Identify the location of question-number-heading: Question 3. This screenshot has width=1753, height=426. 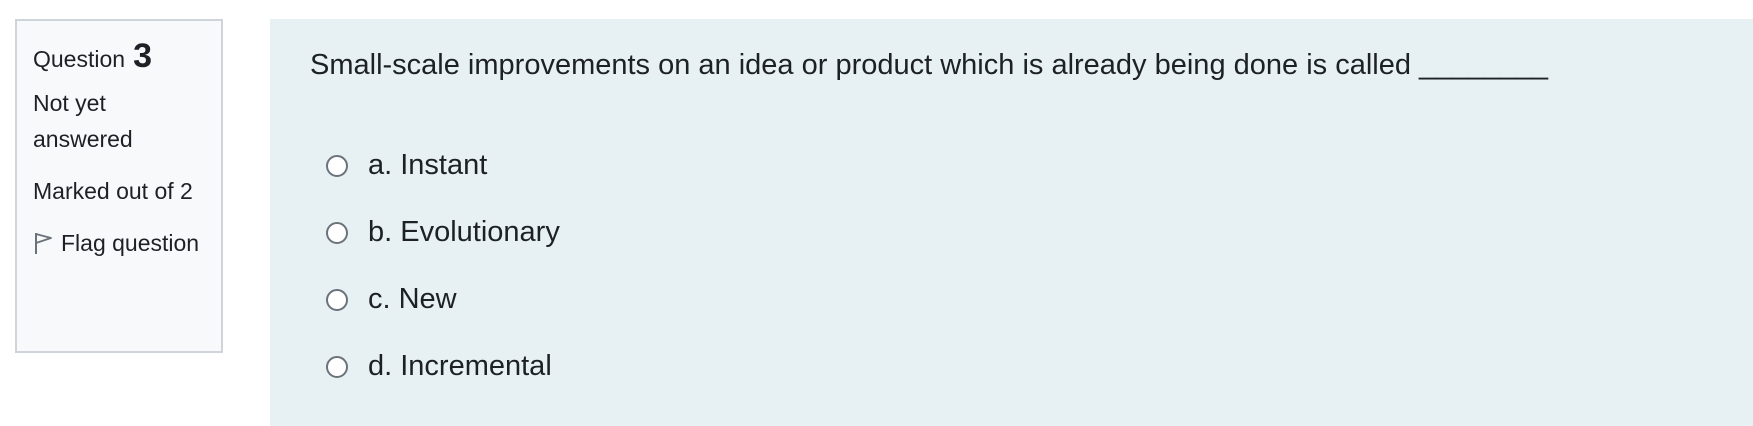
(120, 56).